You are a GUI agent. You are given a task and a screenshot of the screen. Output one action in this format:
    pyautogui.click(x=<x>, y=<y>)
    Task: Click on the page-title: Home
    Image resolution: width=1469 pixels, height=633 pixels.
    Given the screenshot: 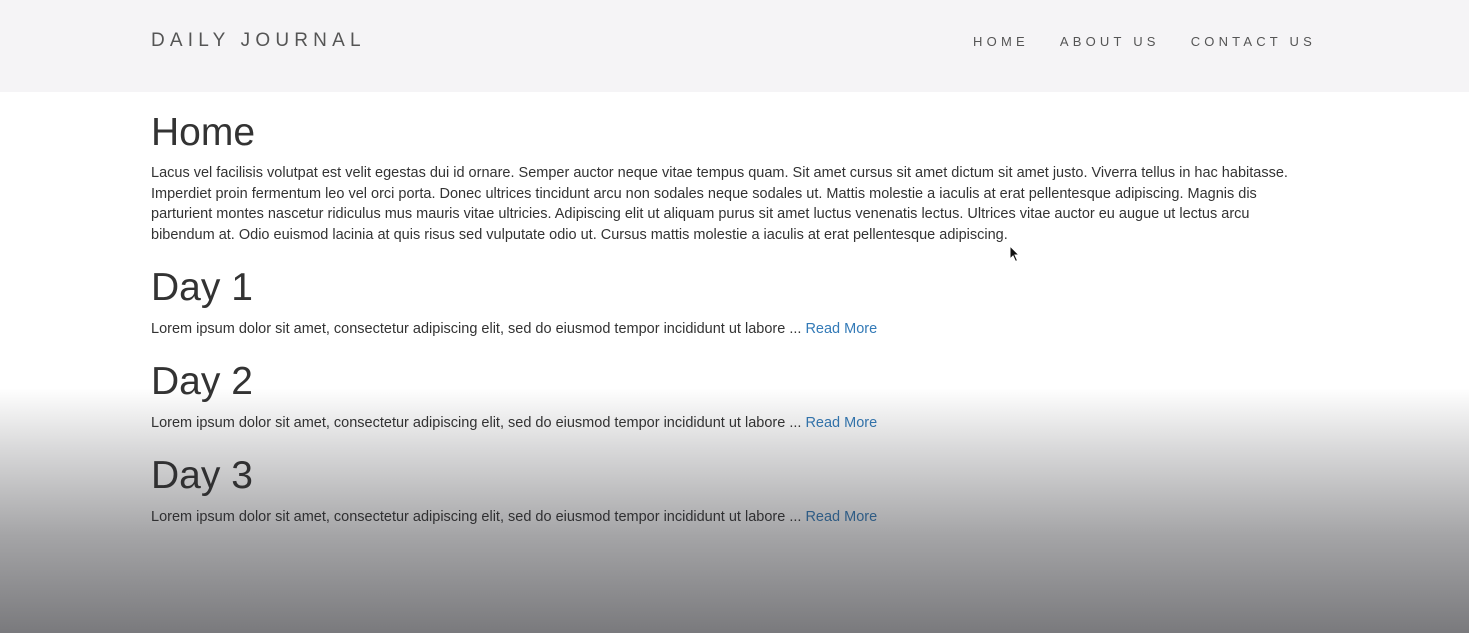 What is the action you would take?
    pyautogui.click(x=203, y=132)
    